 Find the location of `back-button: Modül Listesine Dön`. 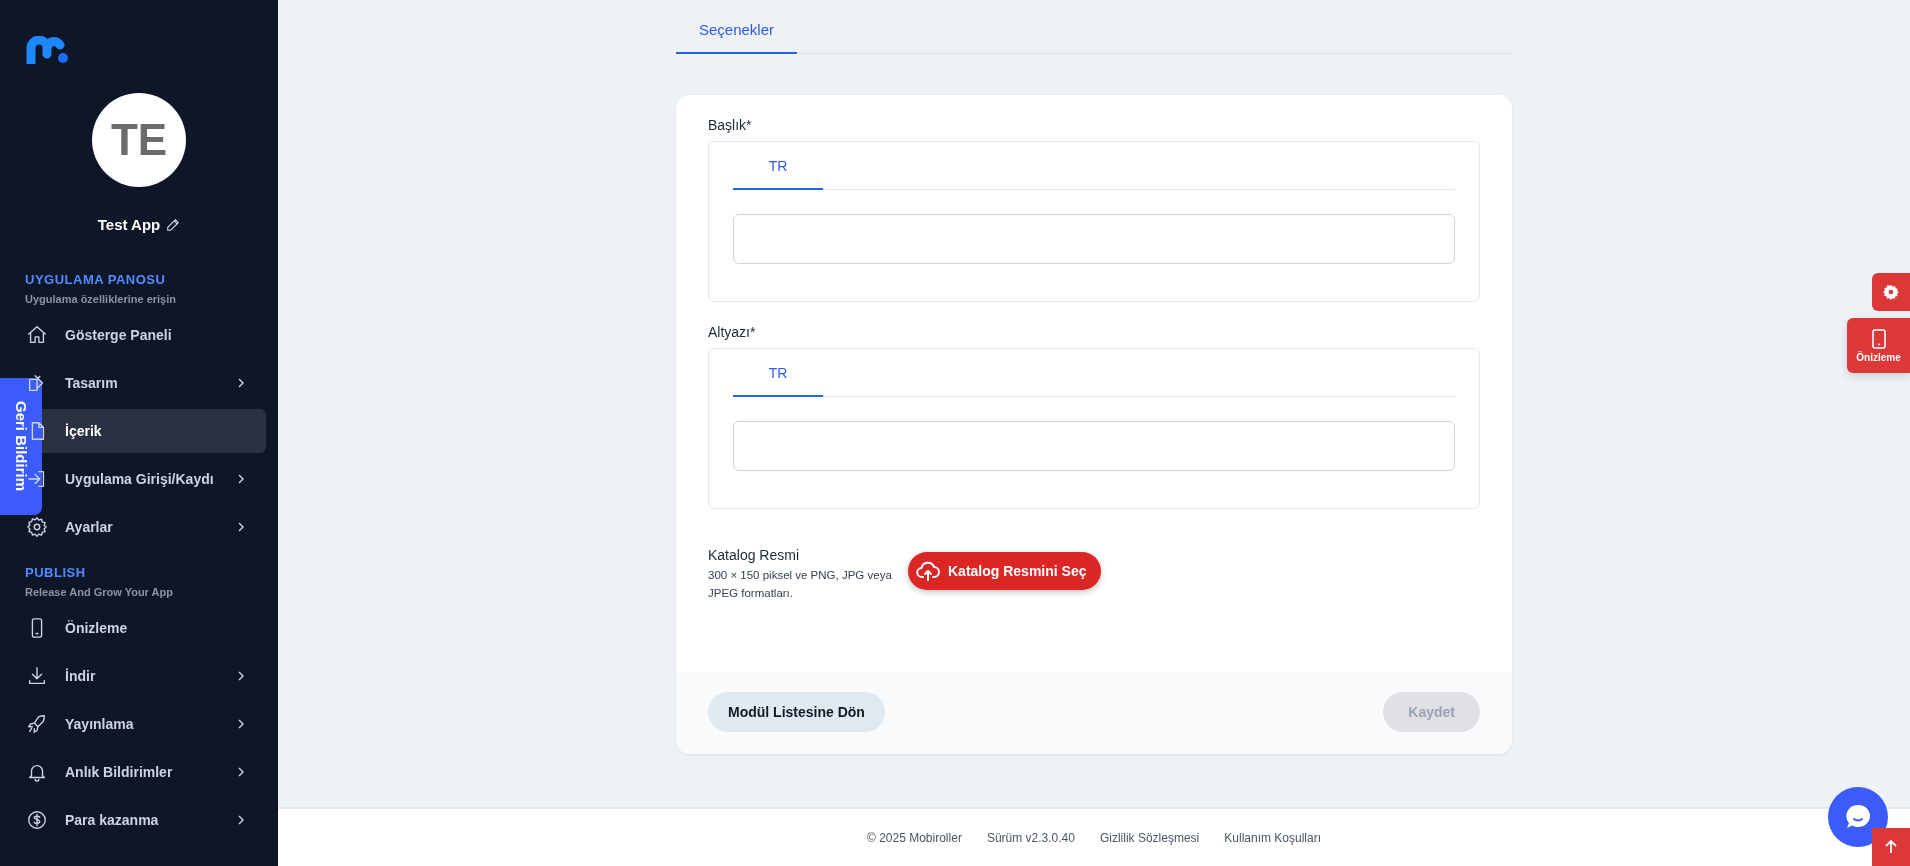

back-button: Modül Listesine Dön is located at coordinates (796, 712).